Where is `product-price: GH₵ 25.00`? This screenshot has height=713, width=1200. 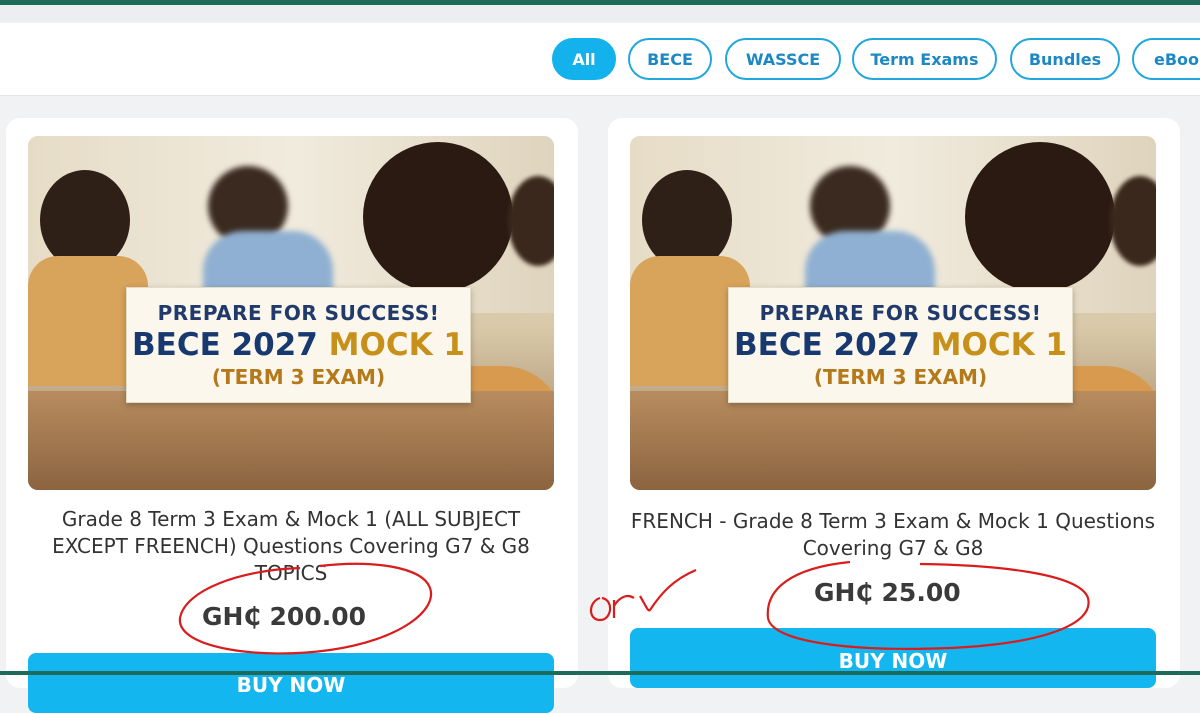
product-price: GH₵ 25.00 is located at coordinates (887, 592).